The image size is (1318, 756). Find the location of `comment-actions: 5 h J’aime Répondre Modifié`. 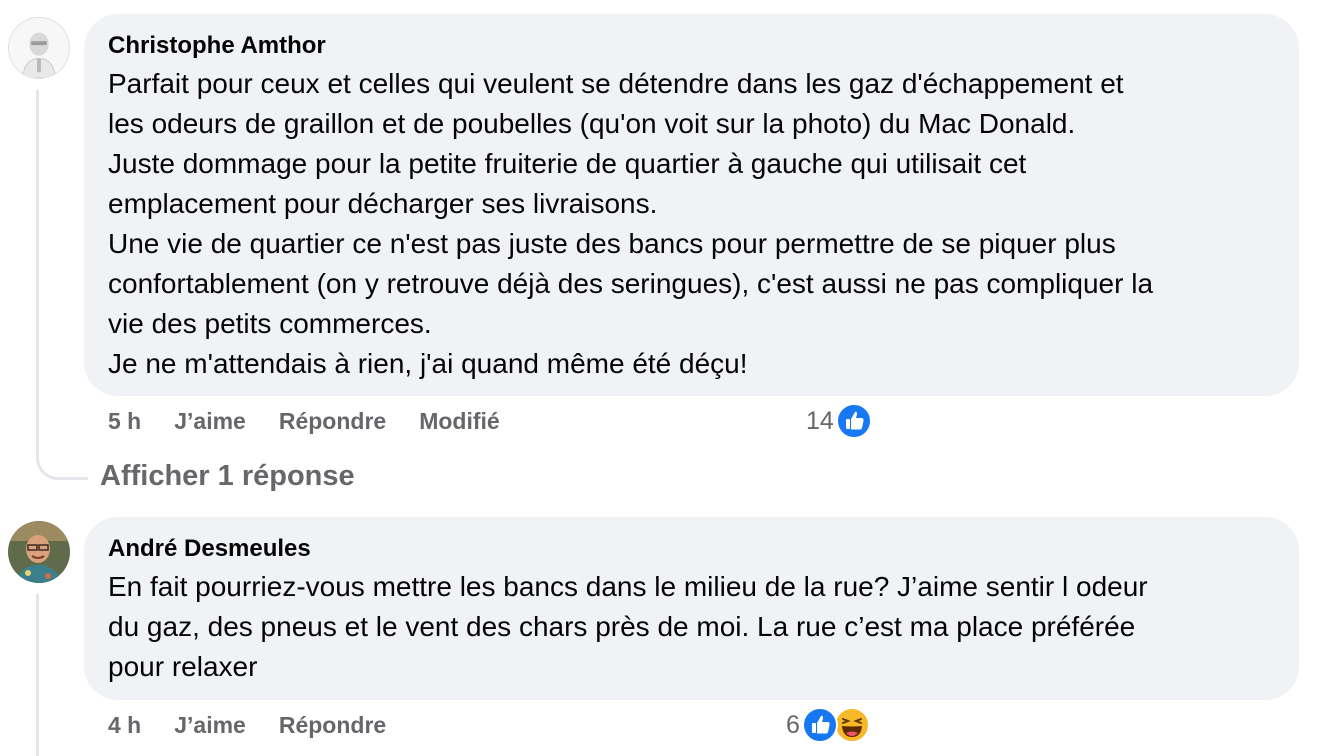

comment-actions: 5 h J’aime Répondre Modifié is located at coordinates (304, 421).